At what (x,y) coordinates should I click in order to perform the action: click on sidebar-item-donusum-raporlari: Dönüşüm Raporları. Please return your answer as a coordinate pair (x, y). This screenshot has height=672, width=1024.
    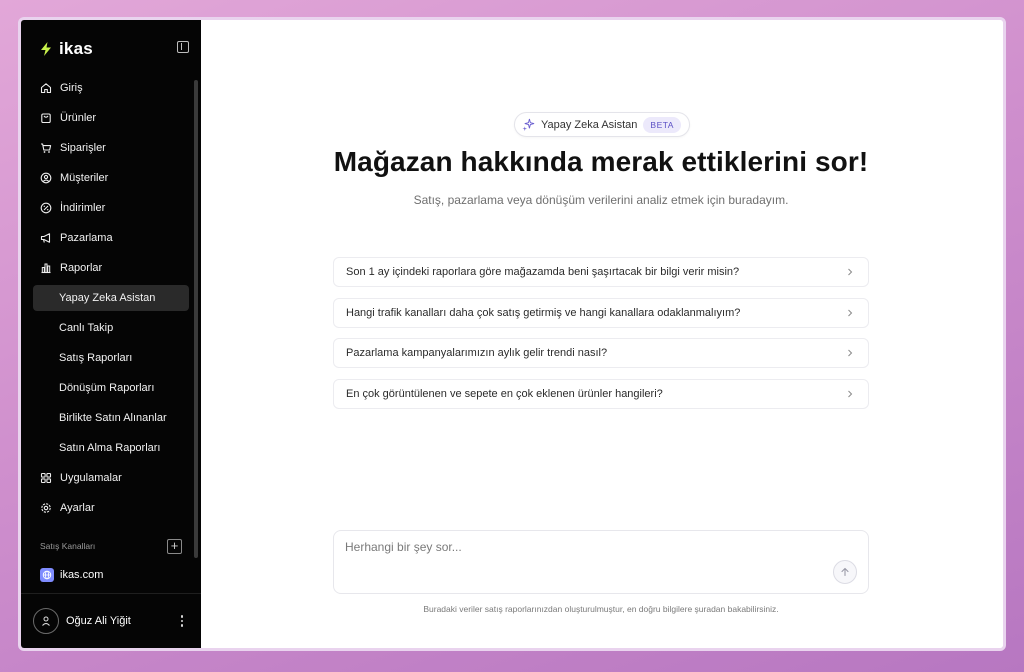
    Looking at the image, I should click on (111, 388).